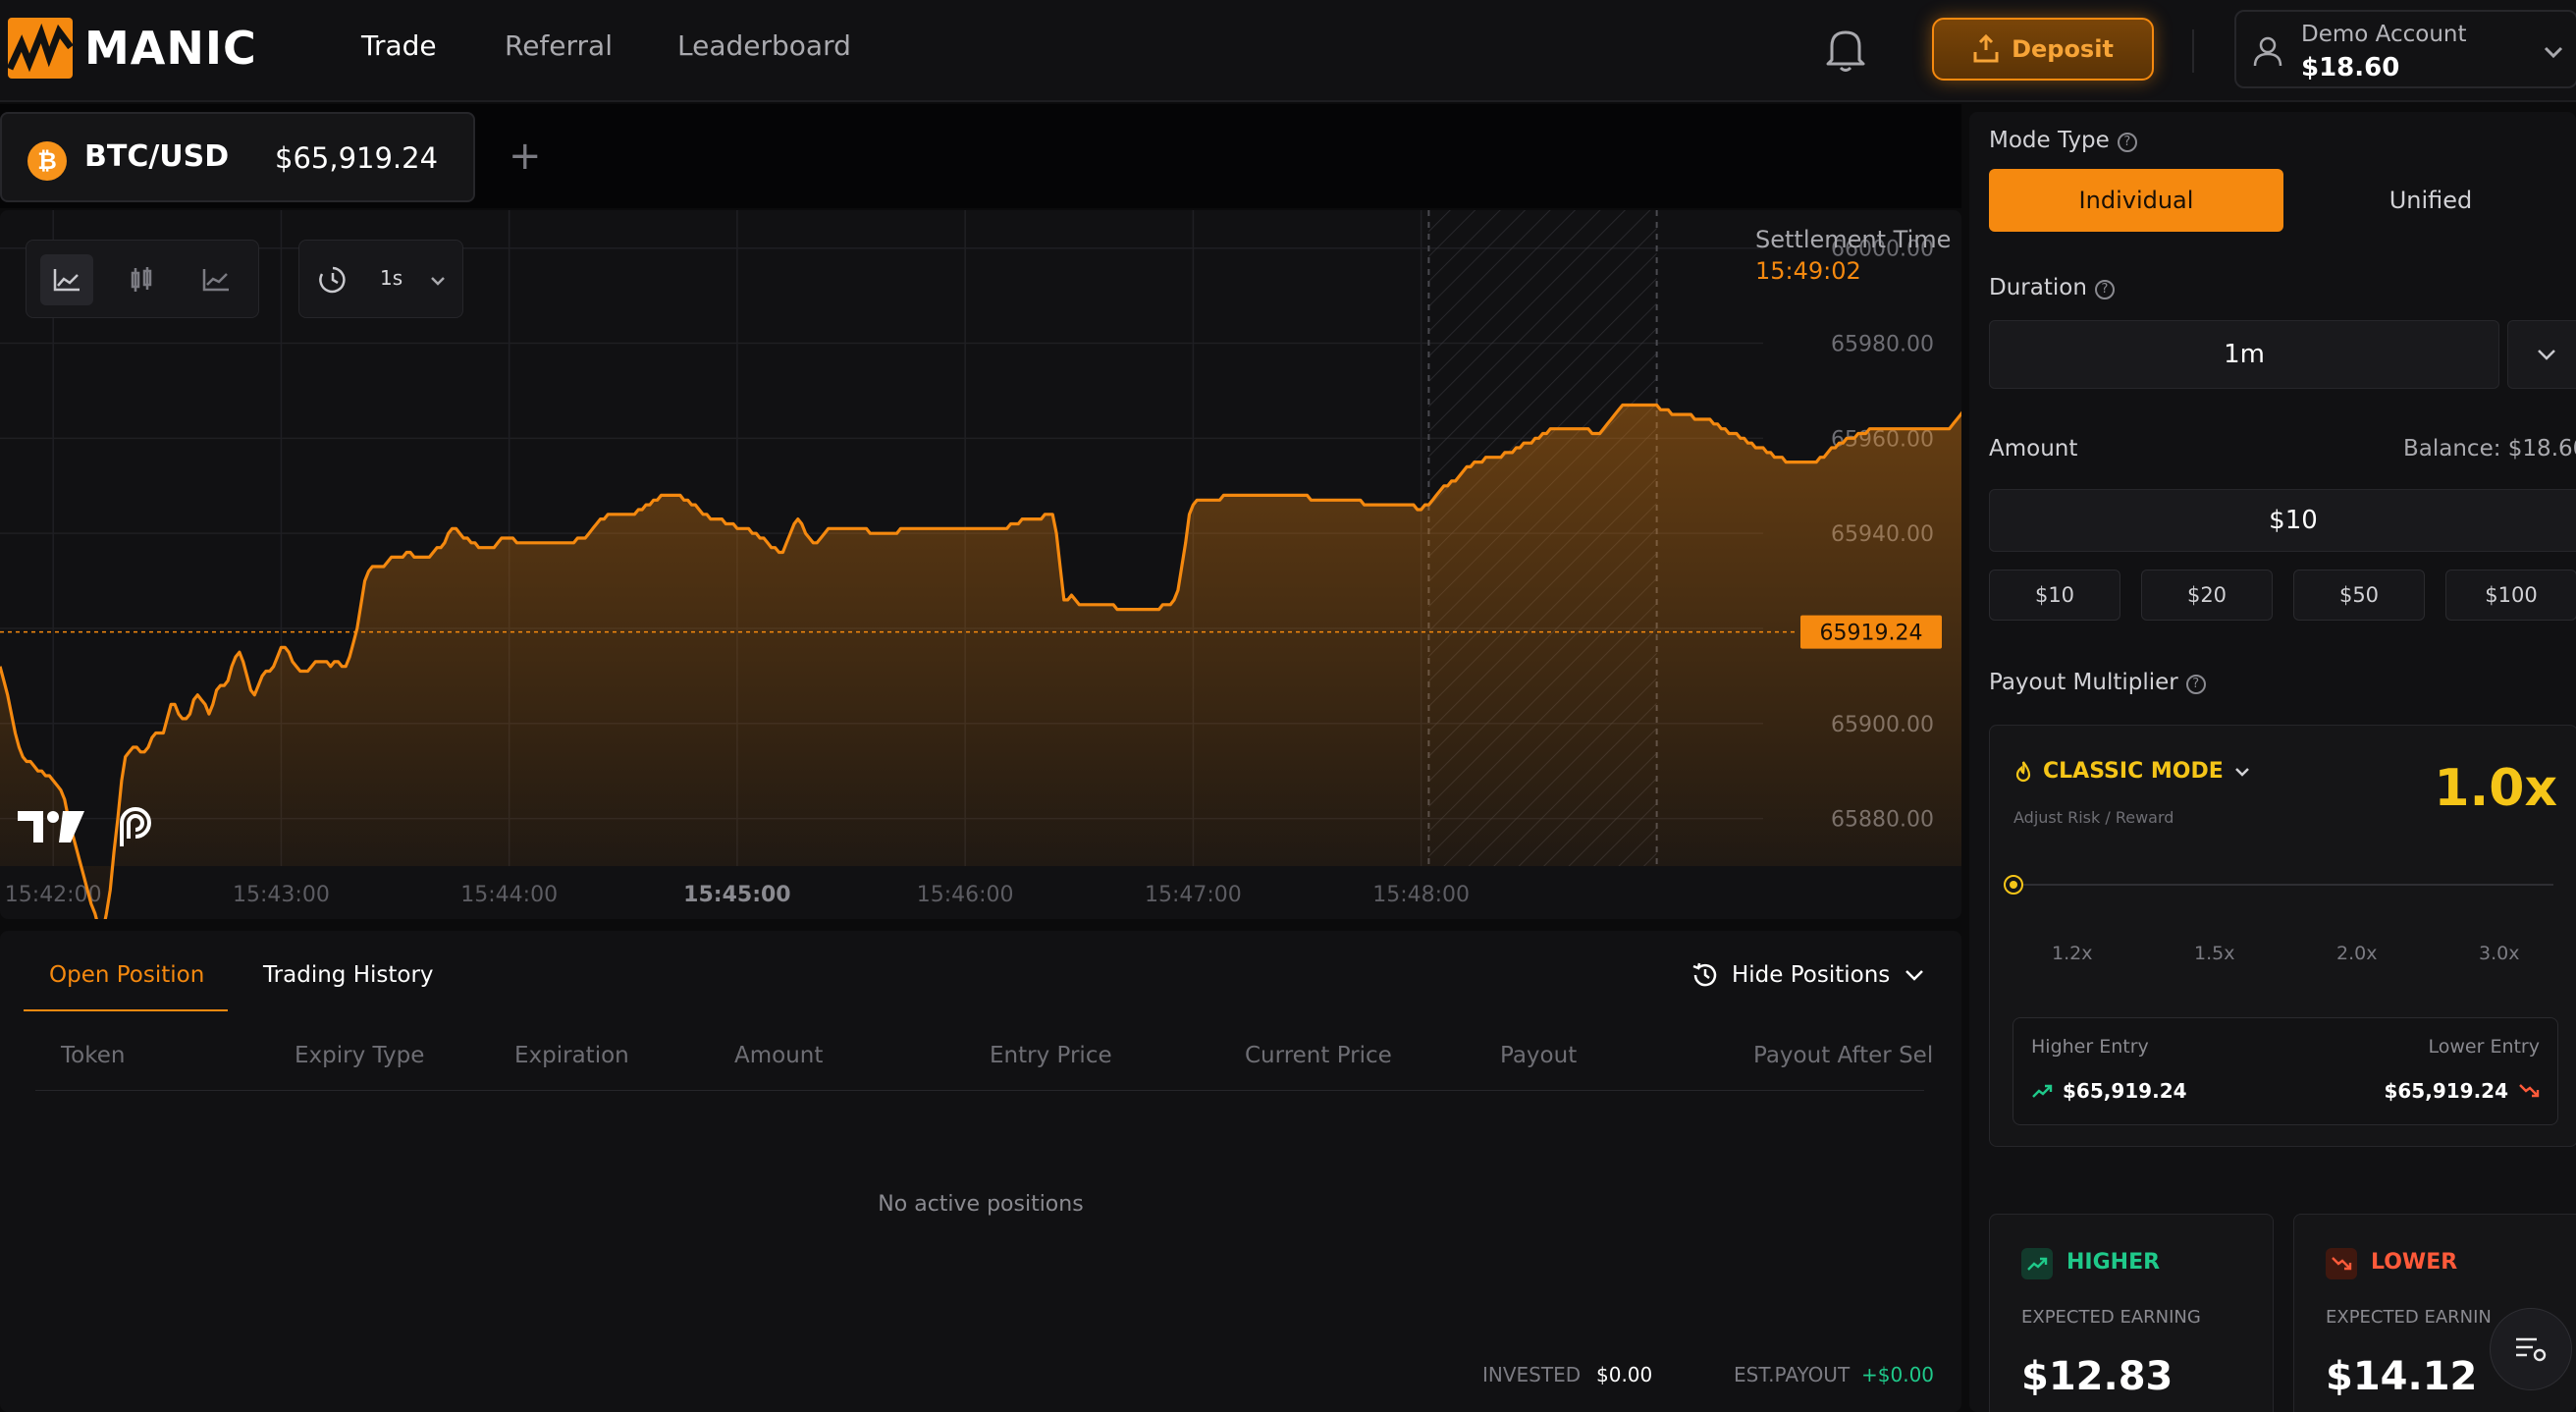 The image size is (2576, 1412). Describe the element at coordinates (778, 1055) in the screenshot. I see `col-amount: Amount` at that location.